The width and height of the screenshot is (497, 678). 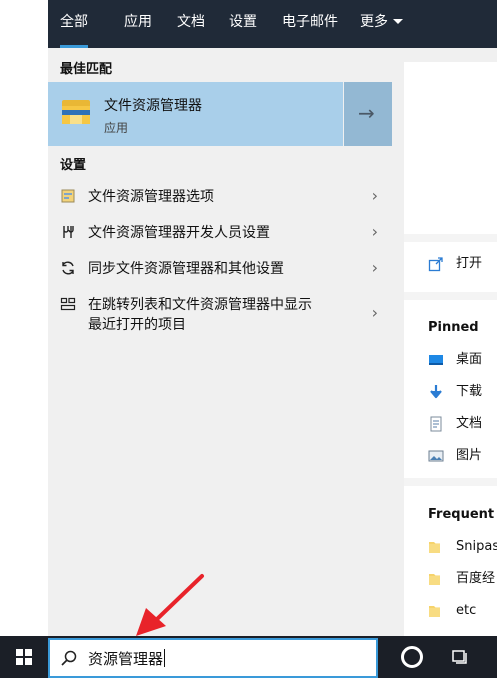 What do you see at coordinates (200, 305) in the screenshot?
I see `setting-label-line1: 在跳转列表和文件资源管理器中显示` at bounding box center [200, 305].